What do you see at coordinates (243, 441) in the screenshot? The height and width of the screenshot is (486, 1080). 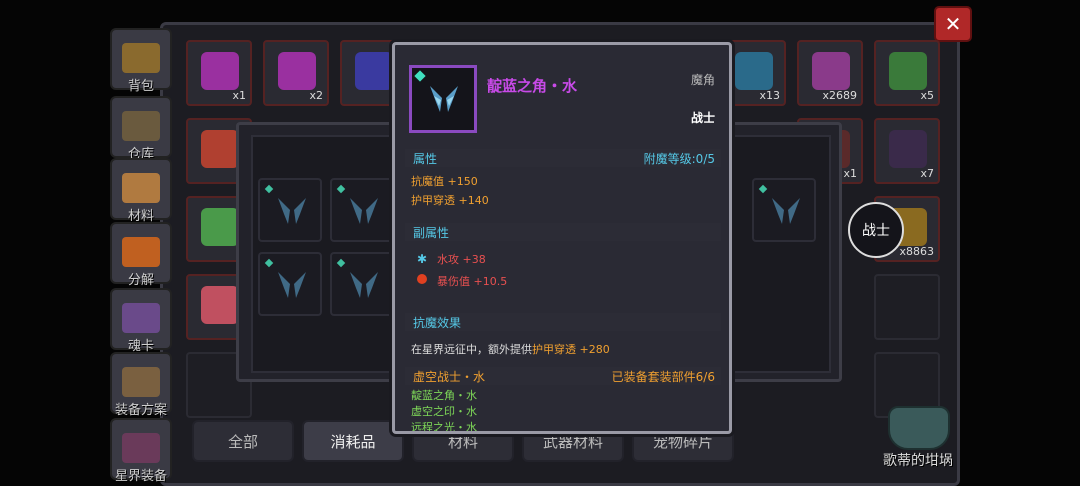 I see `tab-0: 全部` at bounding box center [243, 441].